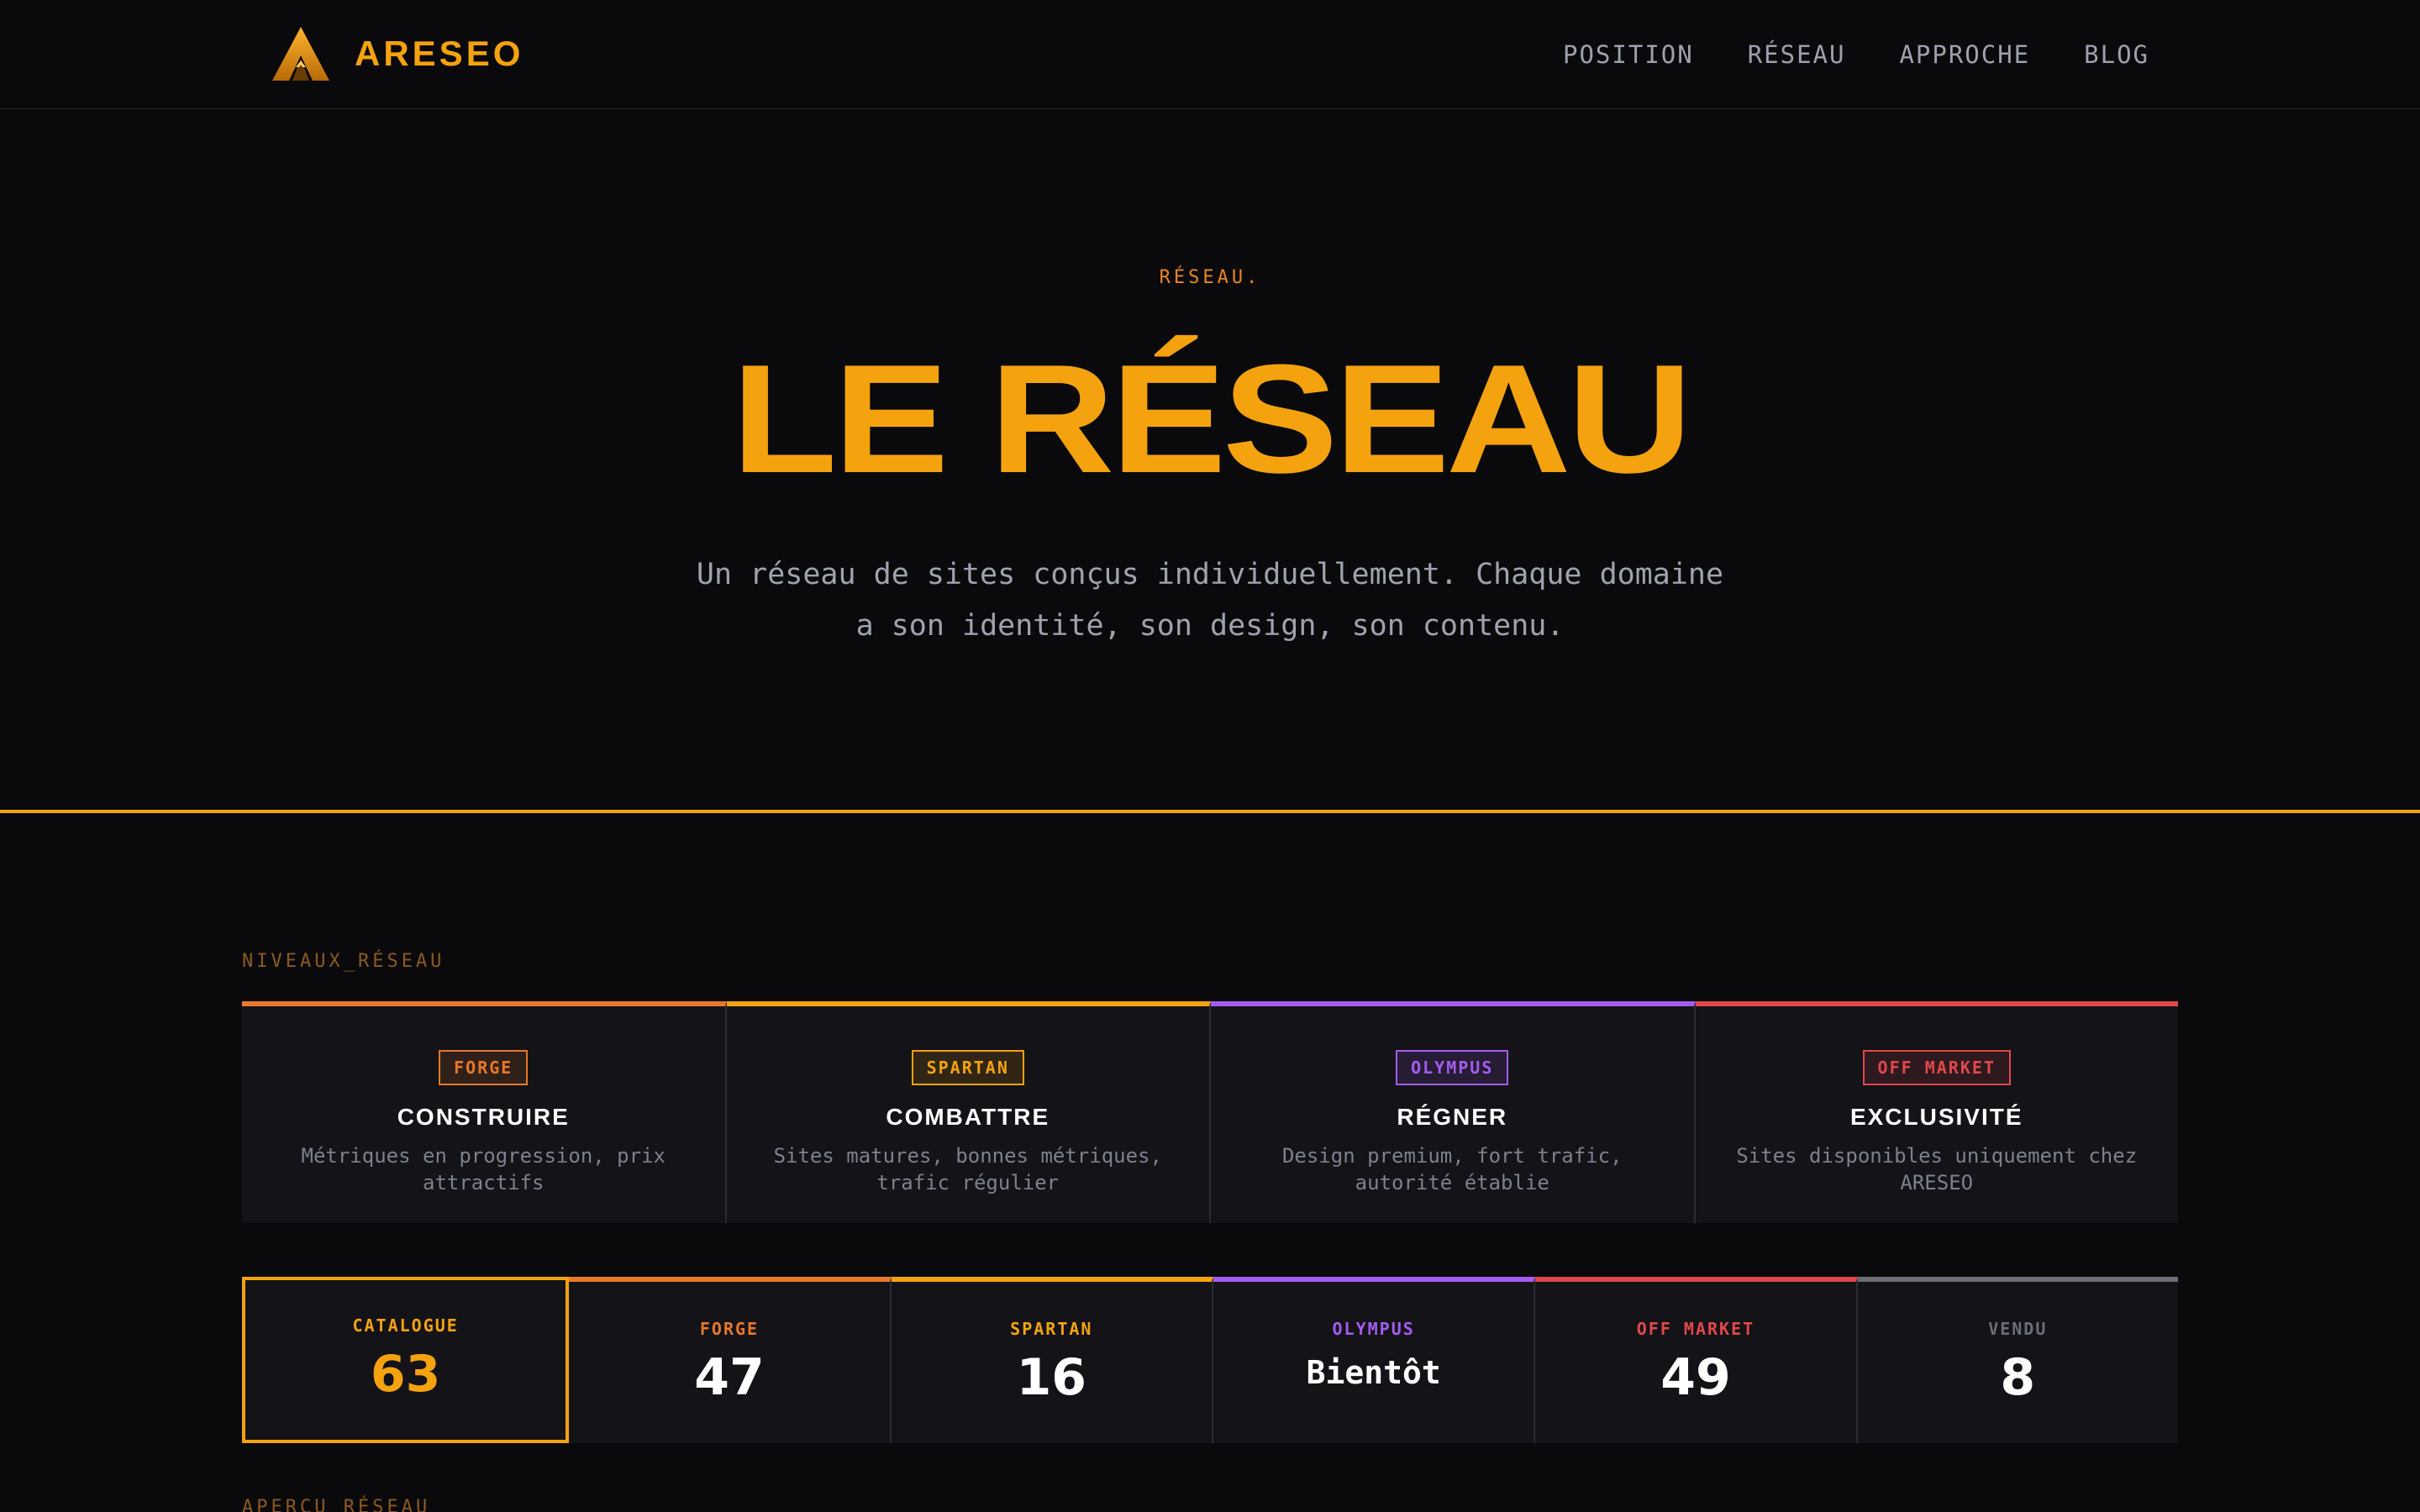 This screenshot has height=1512, width=2420. Describe the element at coordinates (729, 1377) in the screenshot. I see `stat-value: 47` at that location.